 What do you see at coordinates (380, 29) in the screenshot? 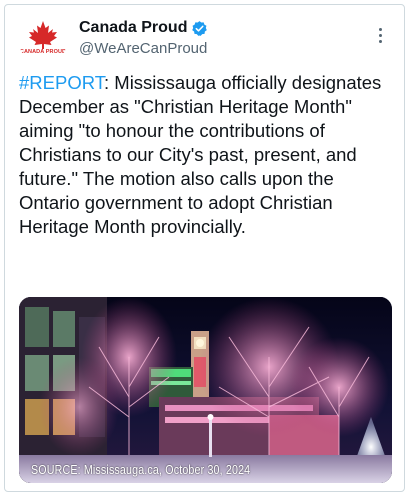
I see `more-options-icon` at bounding box center [380, 29].